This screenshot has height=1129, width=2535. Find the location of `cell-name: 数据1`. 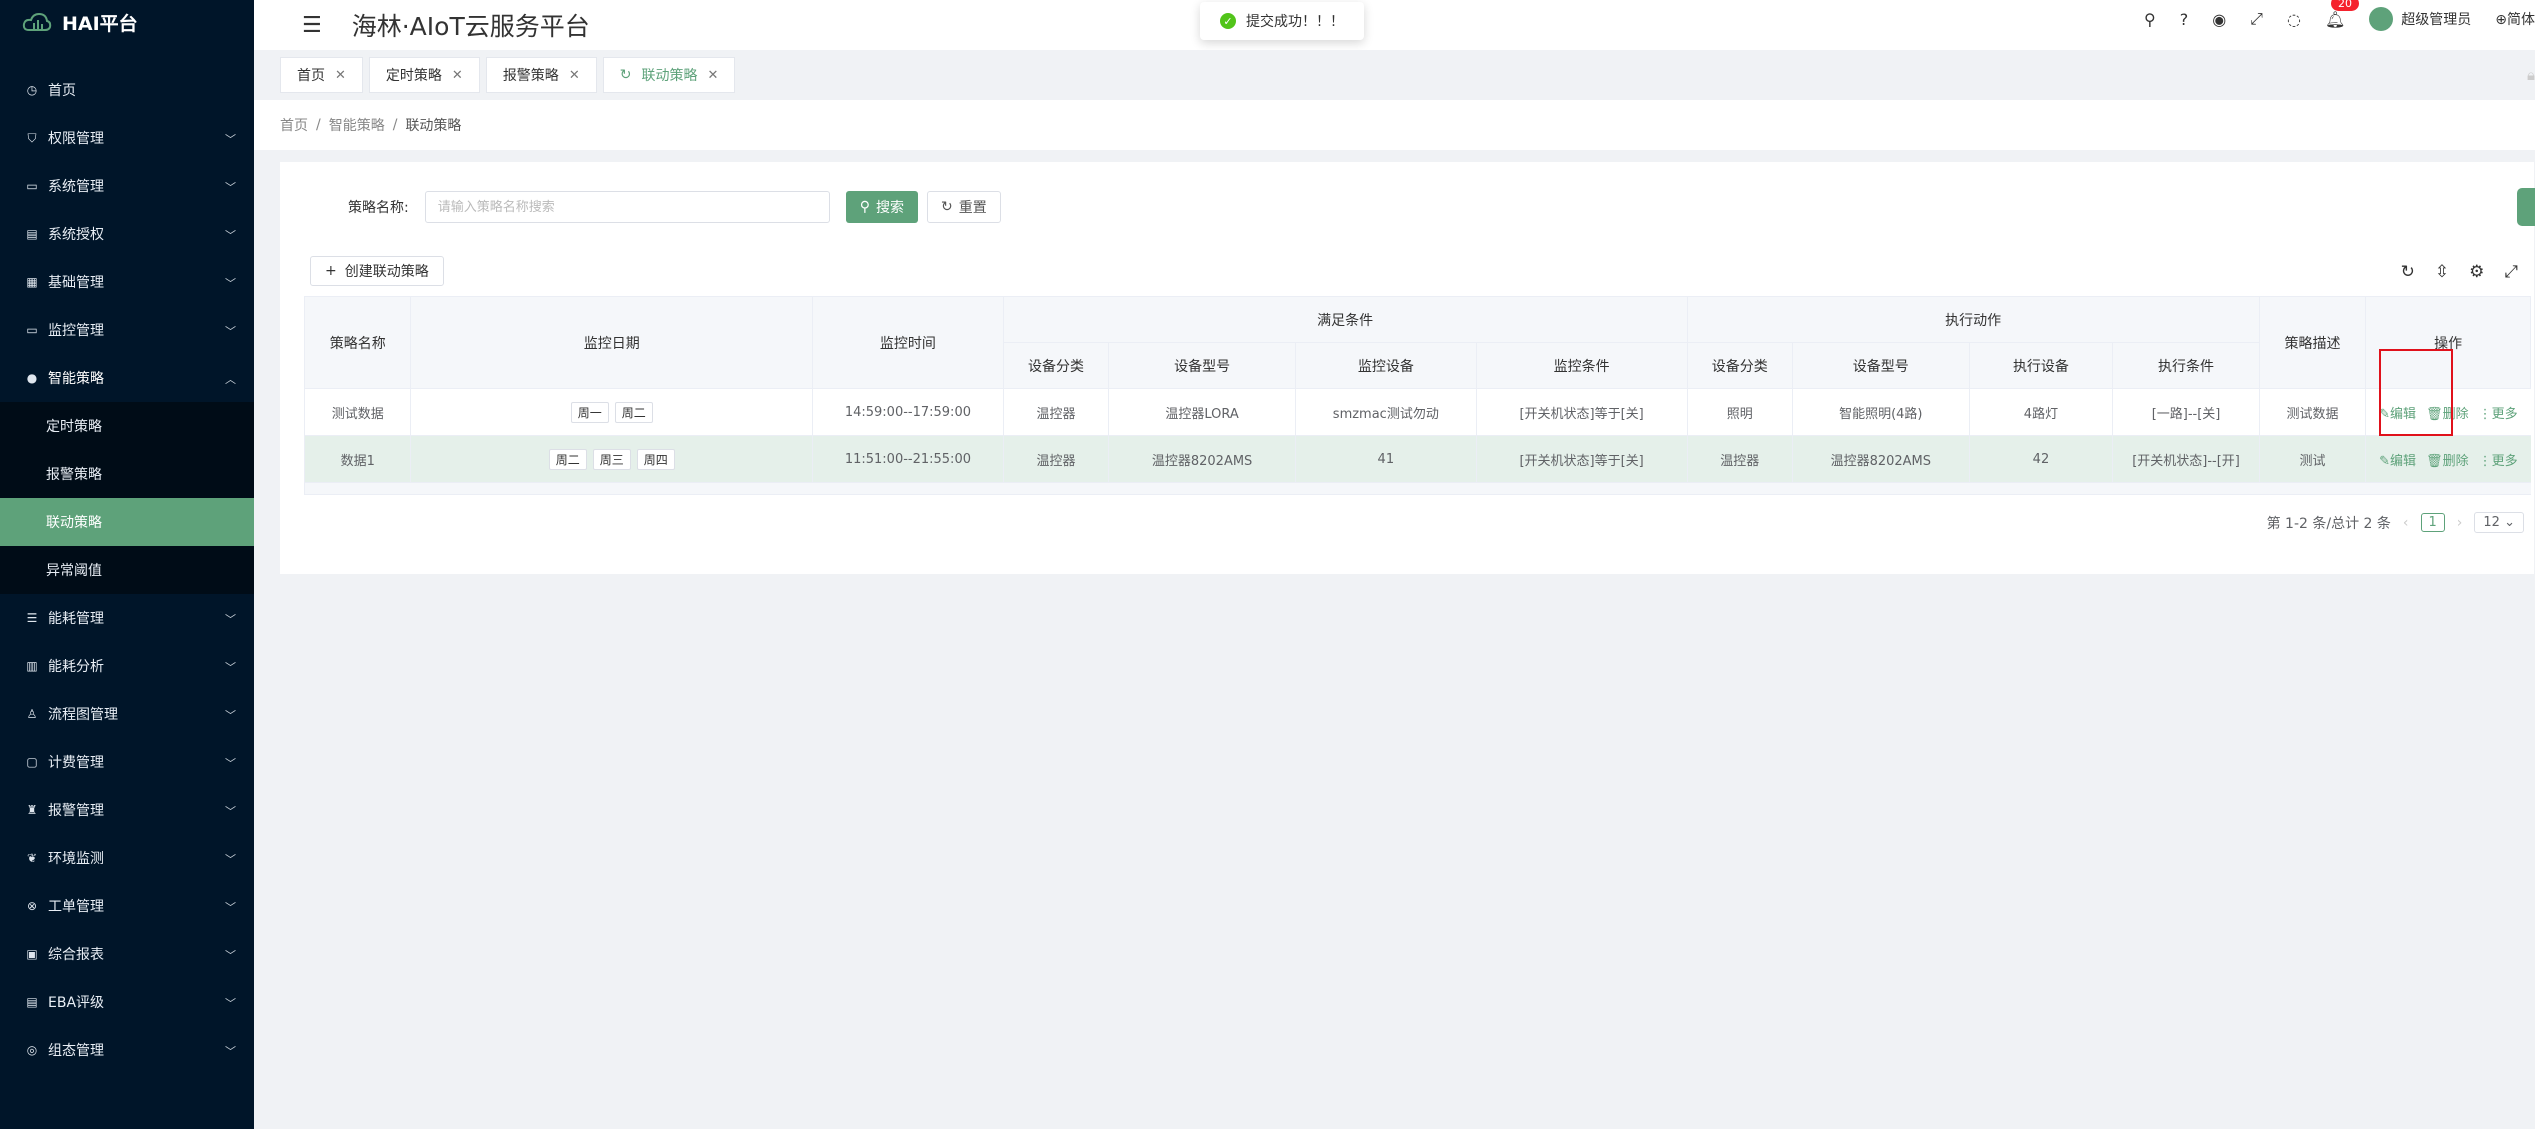

cell-name: 数据1 is located at coordinates (357, 459).